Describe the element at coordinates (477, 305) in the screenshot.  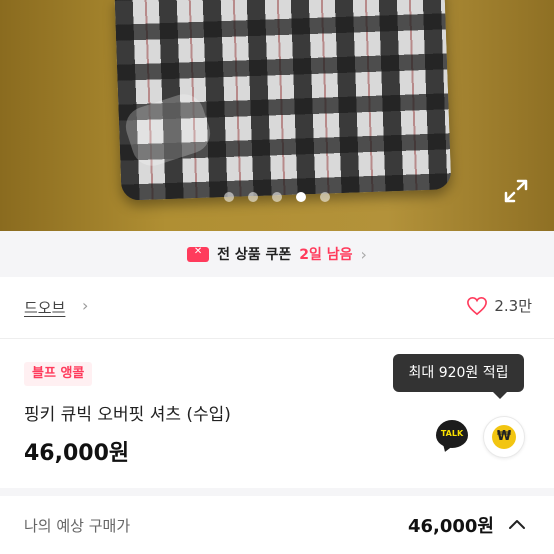
I see `heart-icon` at that location.